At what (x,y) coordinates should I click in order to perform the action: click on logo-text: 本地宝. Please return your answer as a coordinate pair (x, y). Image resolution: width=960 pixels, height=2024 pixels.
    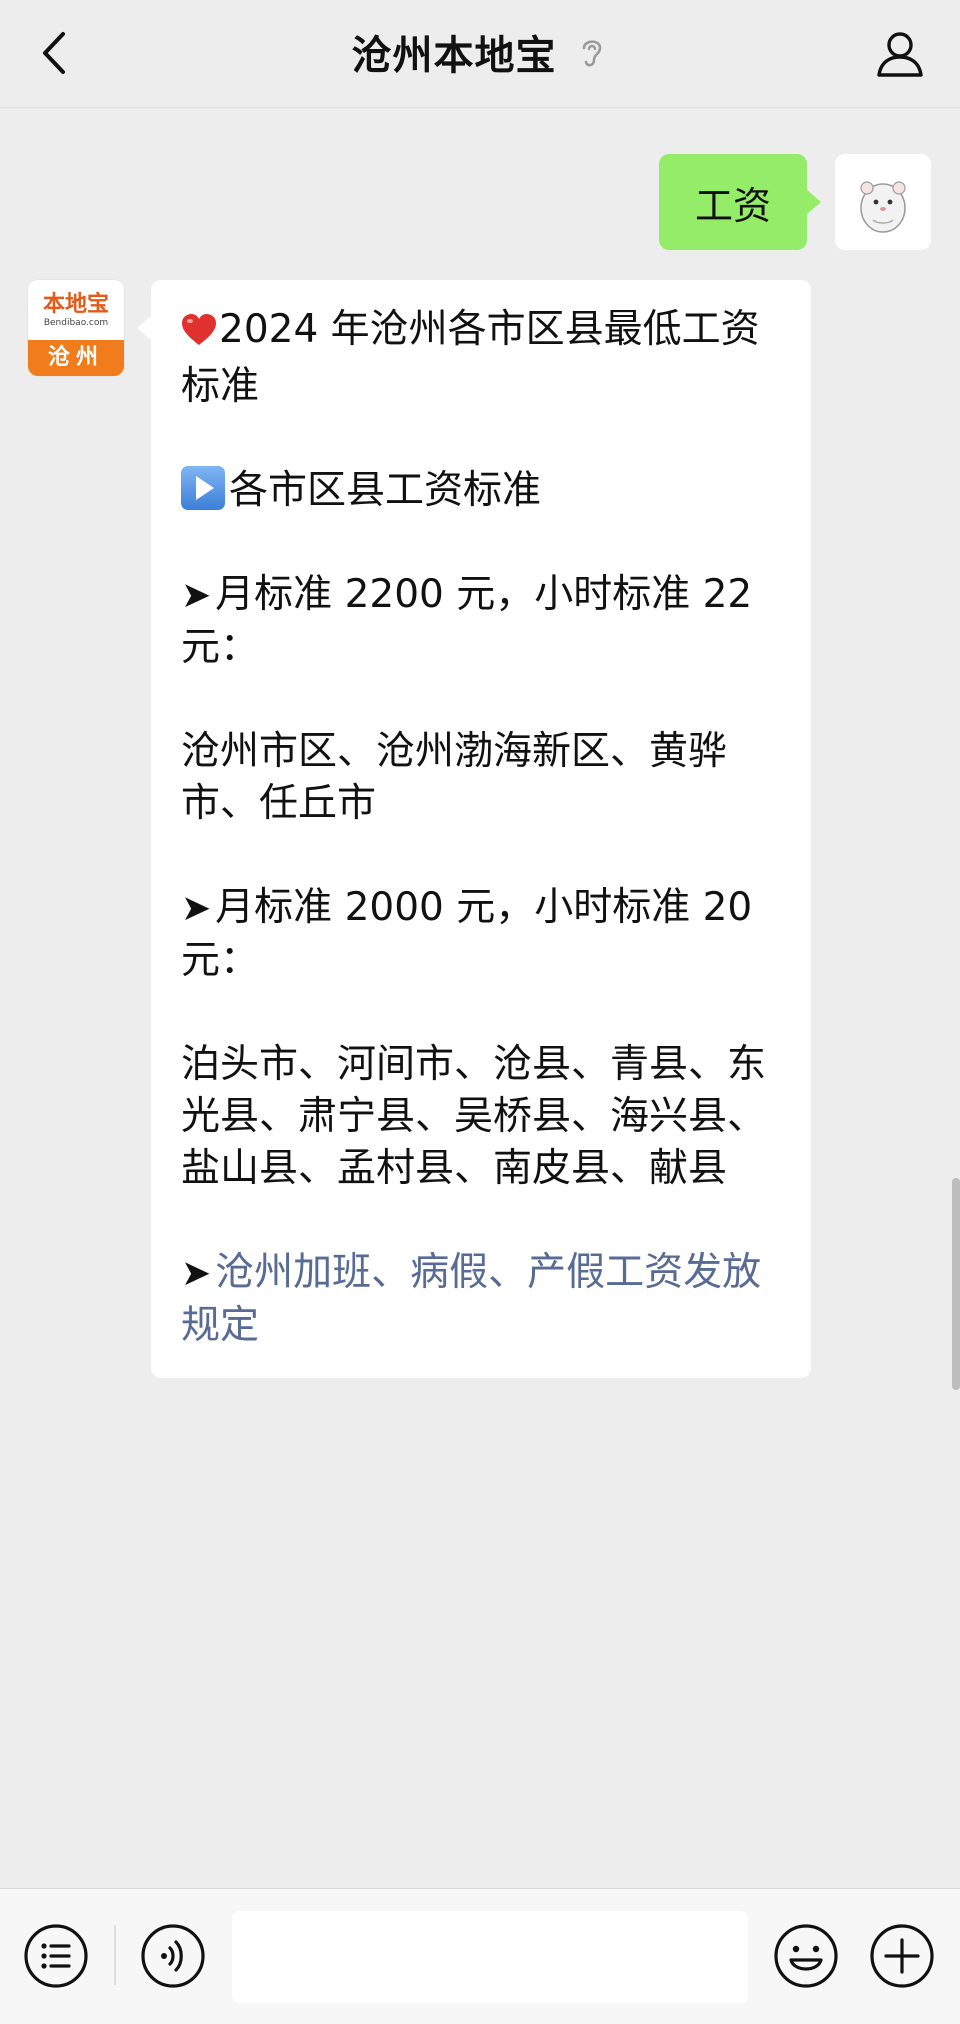
    Looking at the image, I should click on (75, 304).